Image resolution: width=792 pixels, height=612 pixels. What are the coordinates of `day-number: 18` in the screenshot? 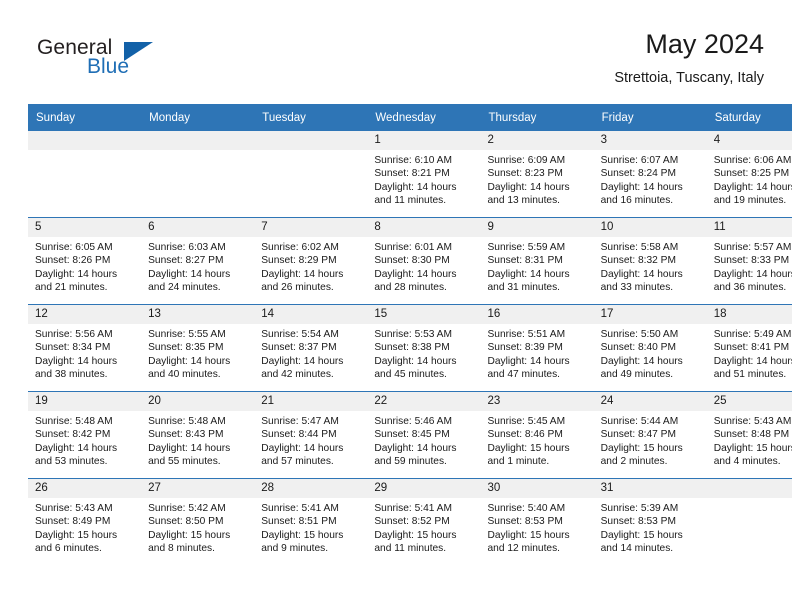 It's located at (749, 314).